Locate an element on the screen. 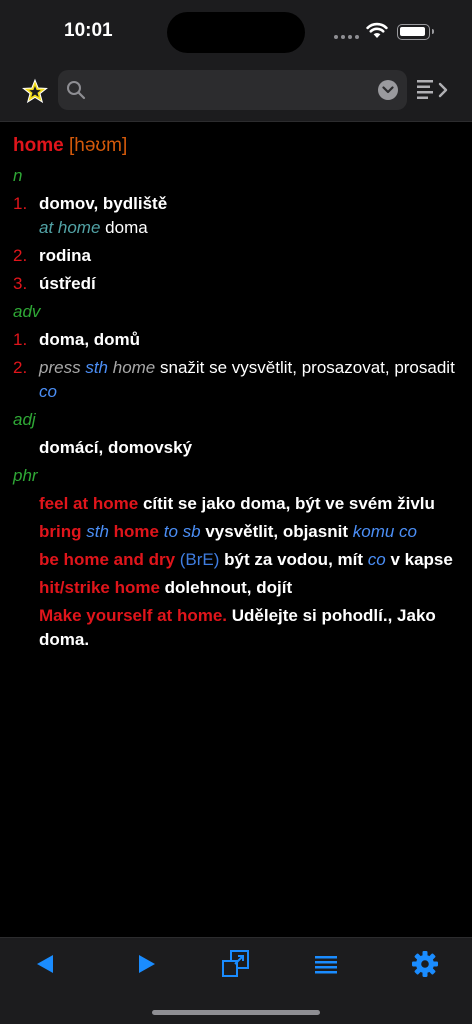 This screenshot has width=472, height=1024. phrase-text: be home and dry is located at coordinates (107, 559).